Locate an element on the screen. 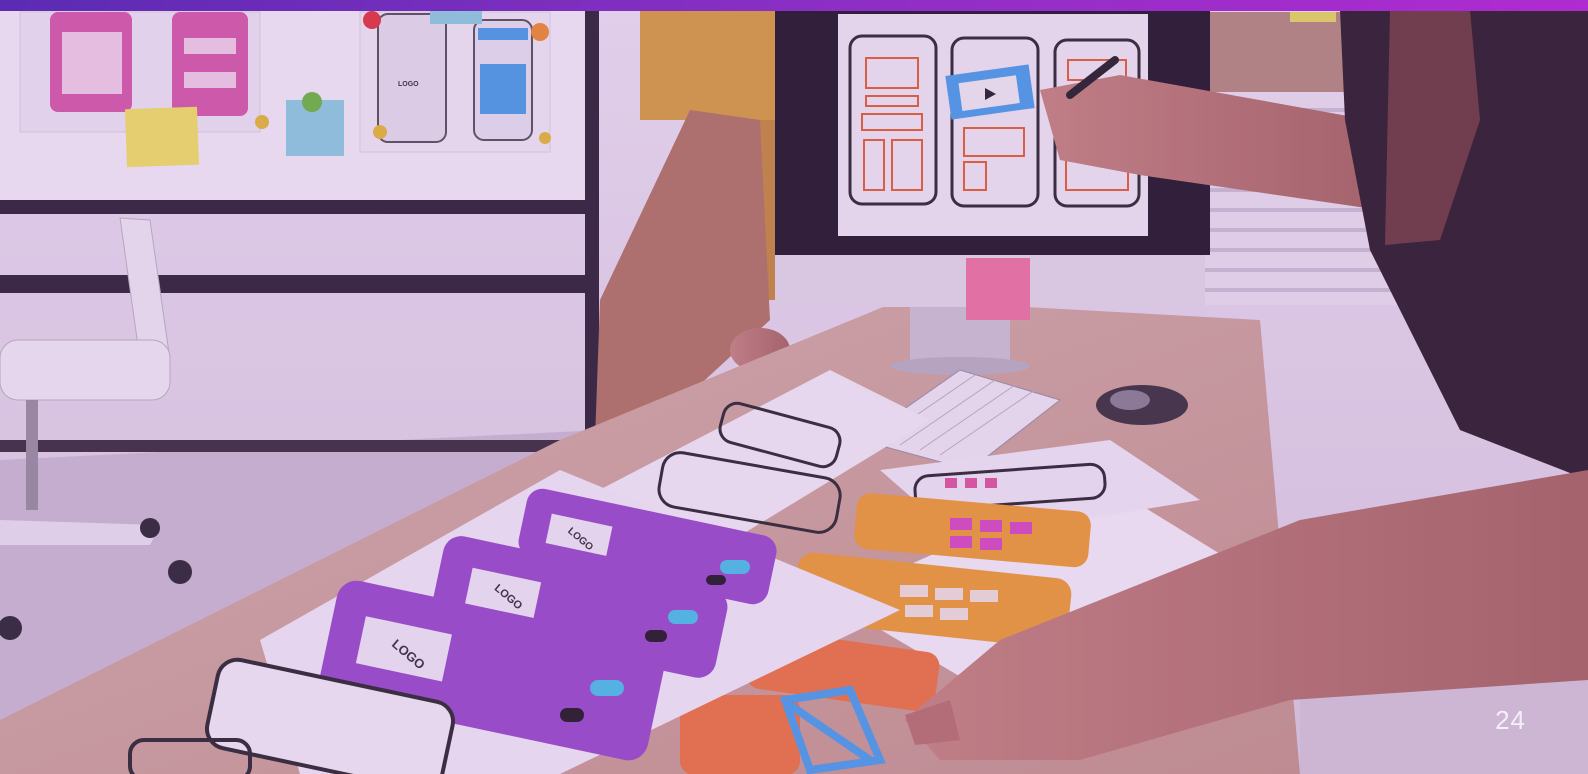 The width and height of the screenshot is (1588, 774). page-number: 24 is located at coordinates (1510, 720).